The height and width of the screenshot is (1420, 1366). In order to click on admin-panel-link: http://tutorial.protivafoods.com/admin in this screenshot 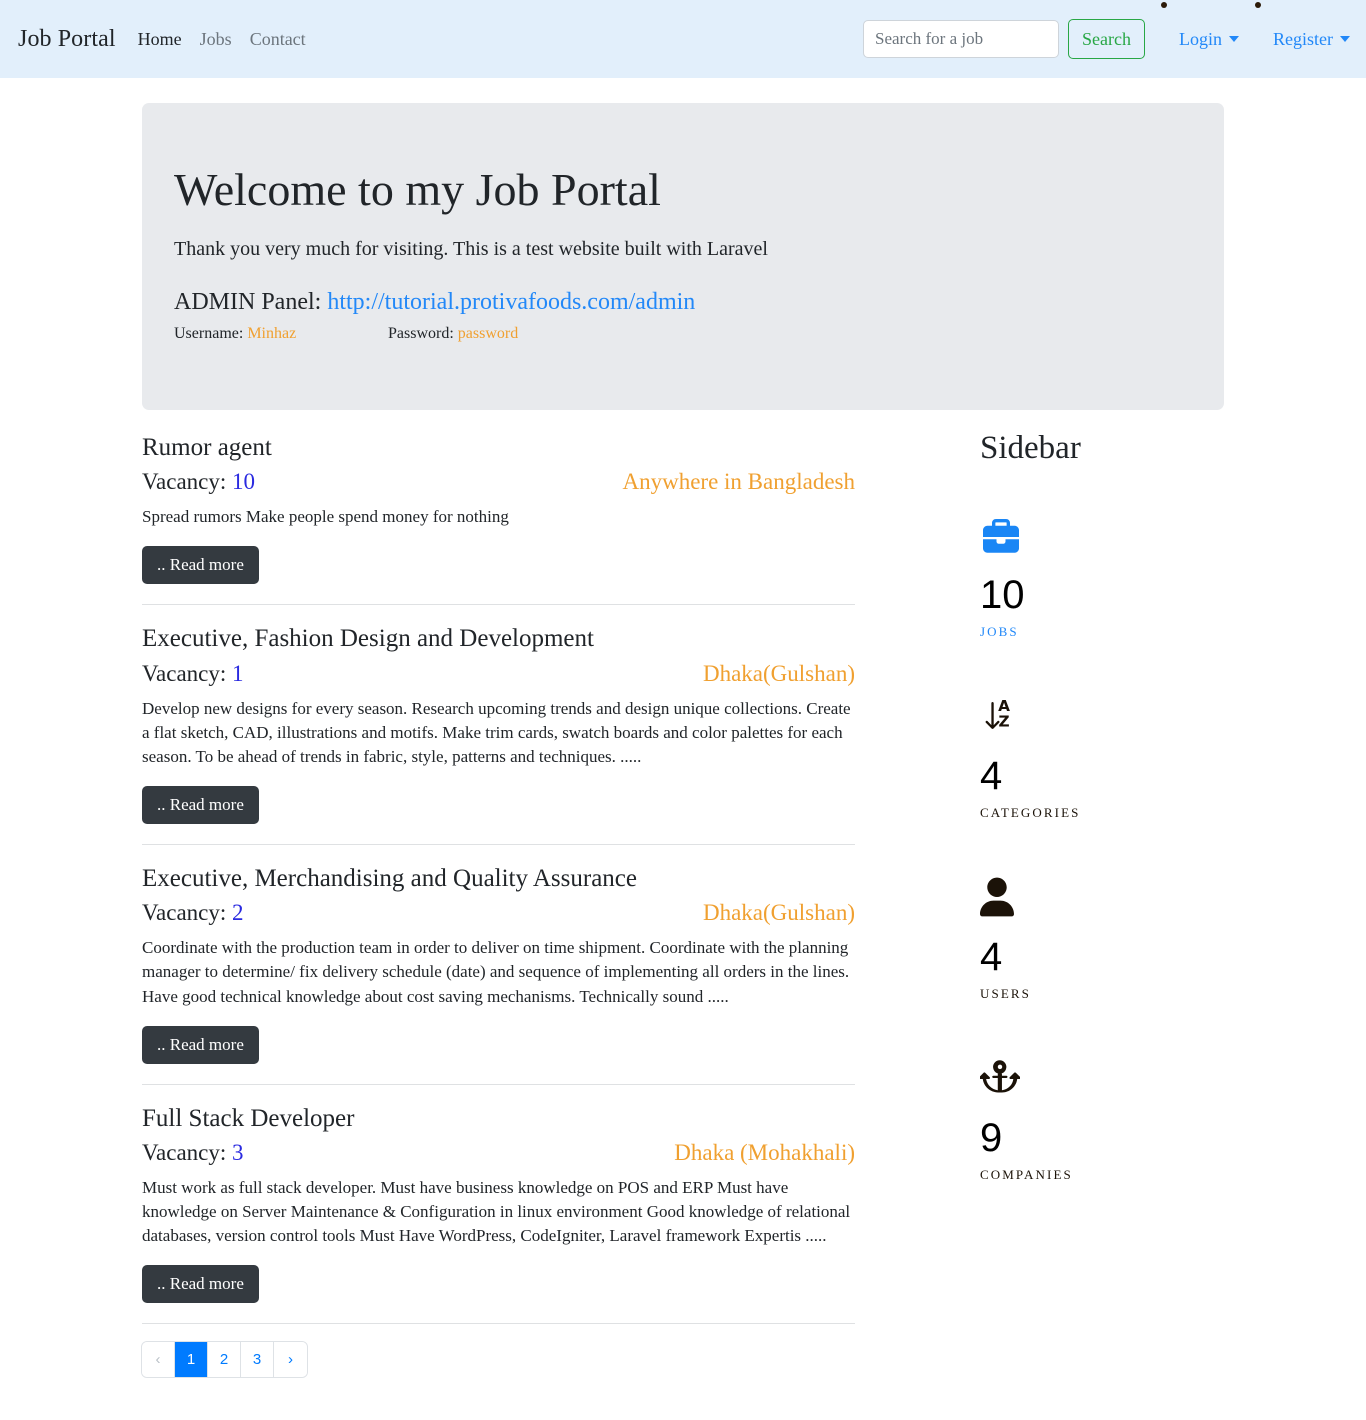, I will do `click(511, 302)`.